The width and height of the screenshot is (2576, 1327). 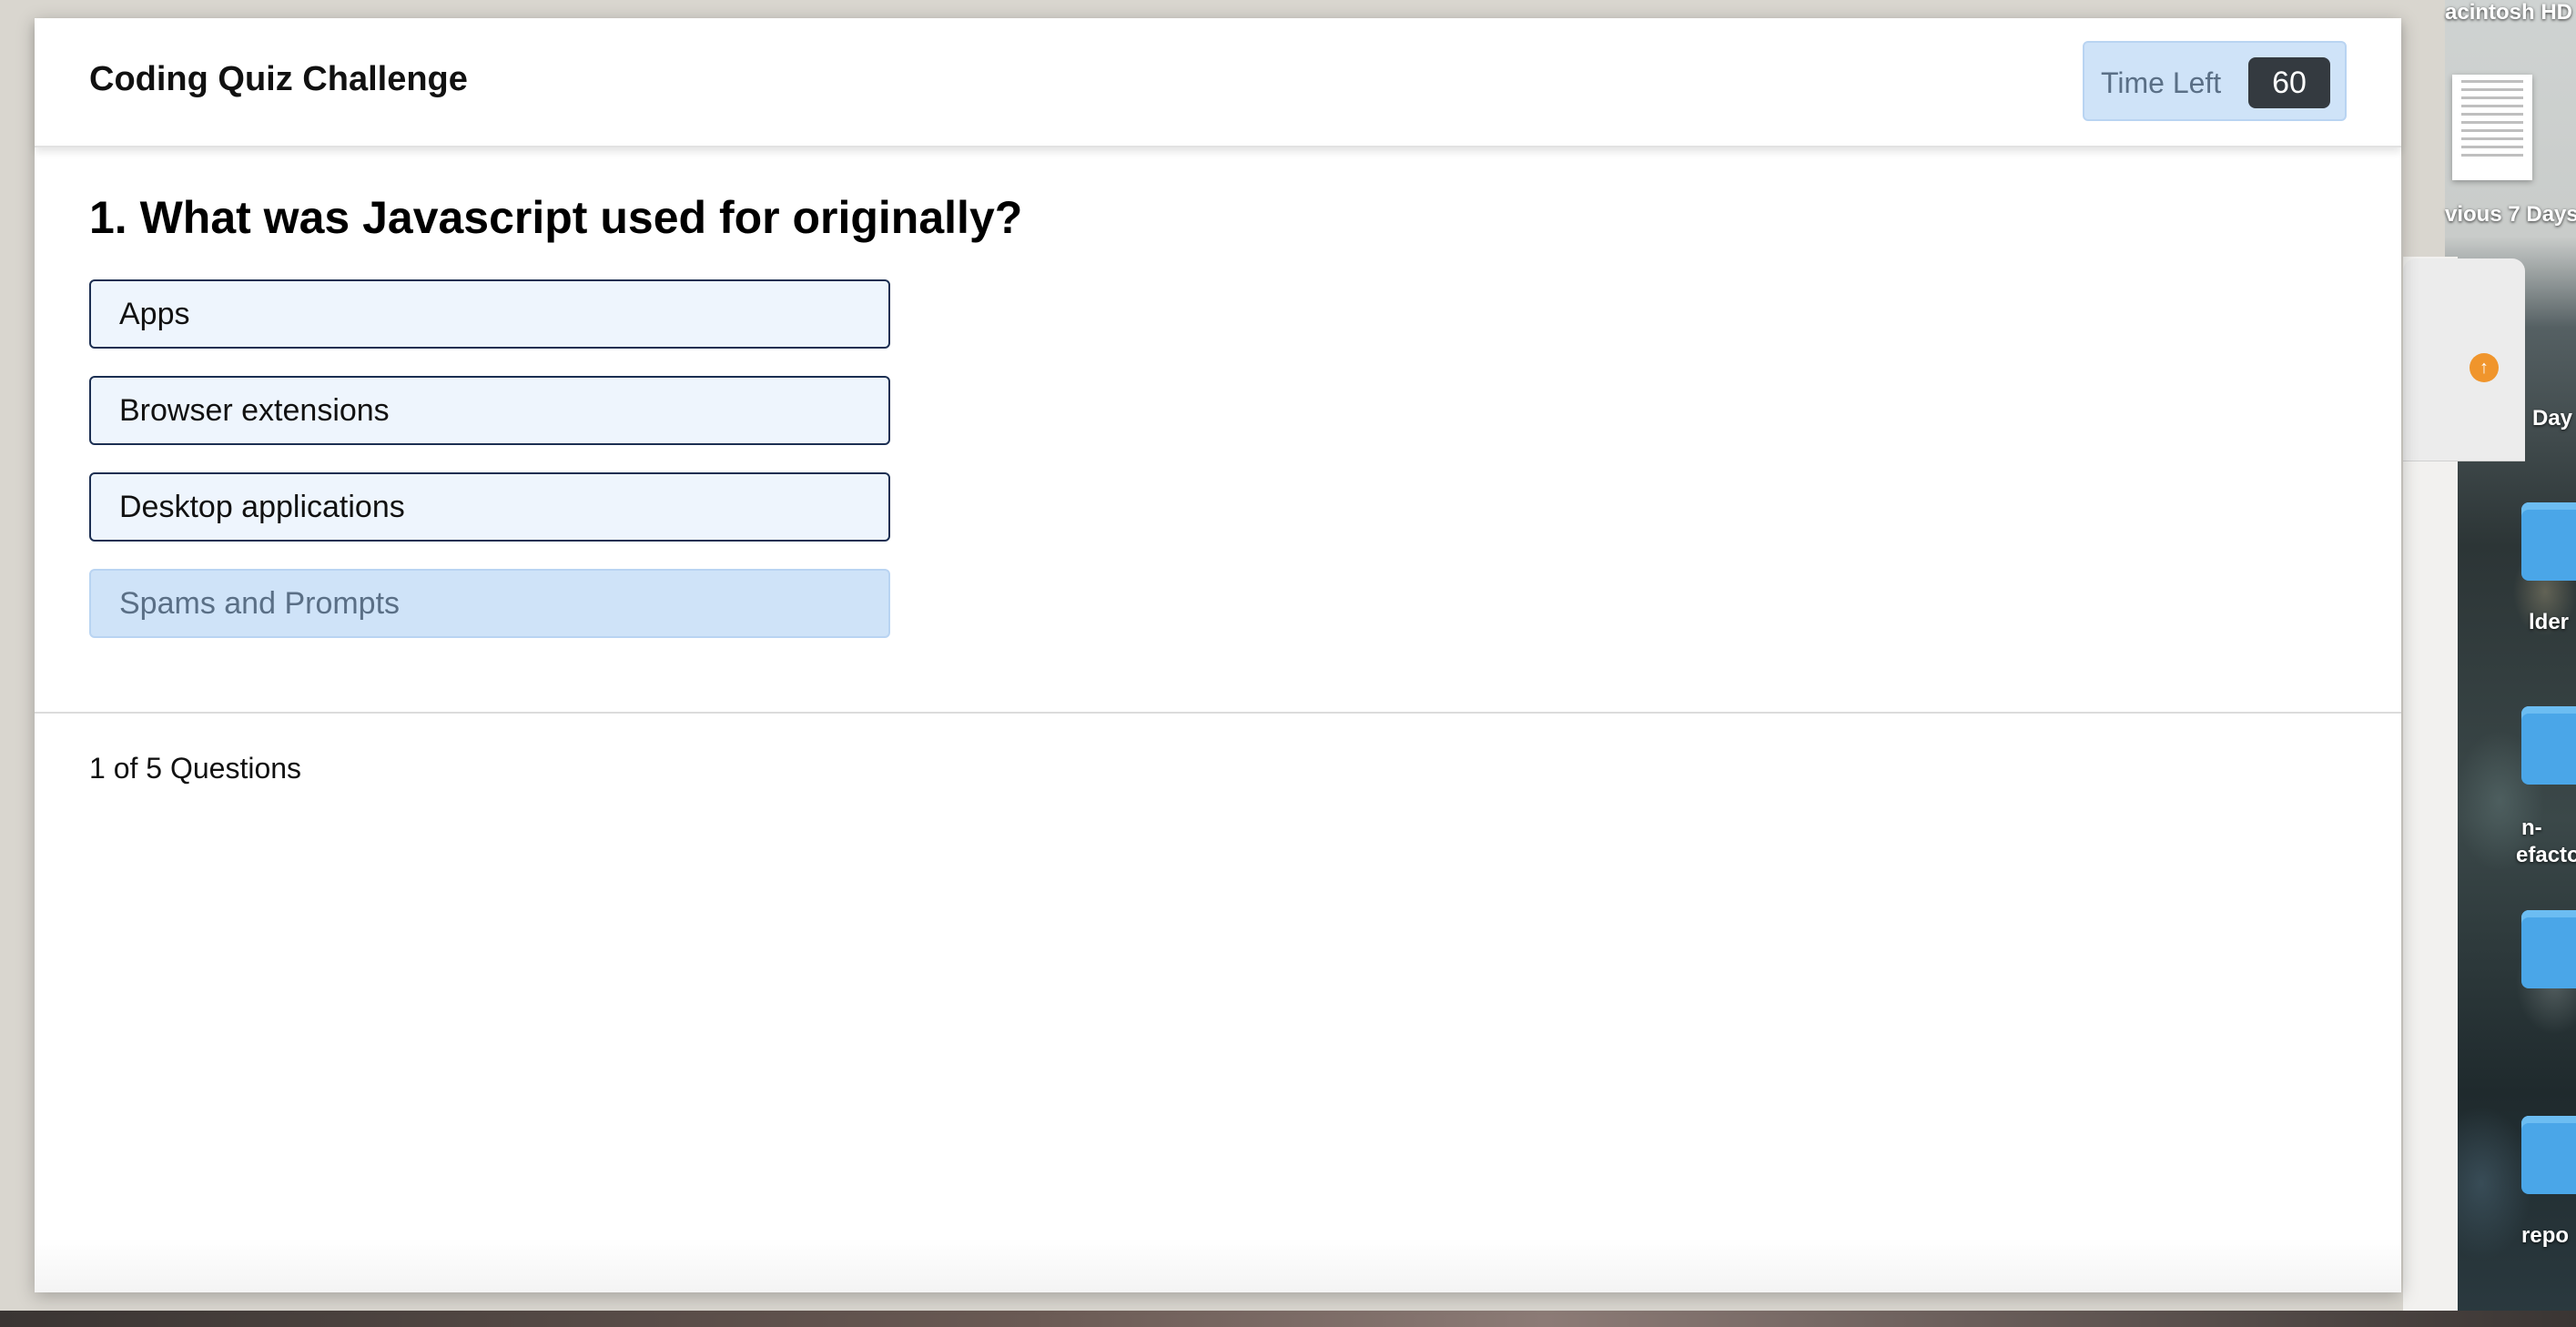 What do you see at coordinates (2464, 359) in the screenshot?
I see `finder-window-toolbar` at bounding box center [2464, 359].